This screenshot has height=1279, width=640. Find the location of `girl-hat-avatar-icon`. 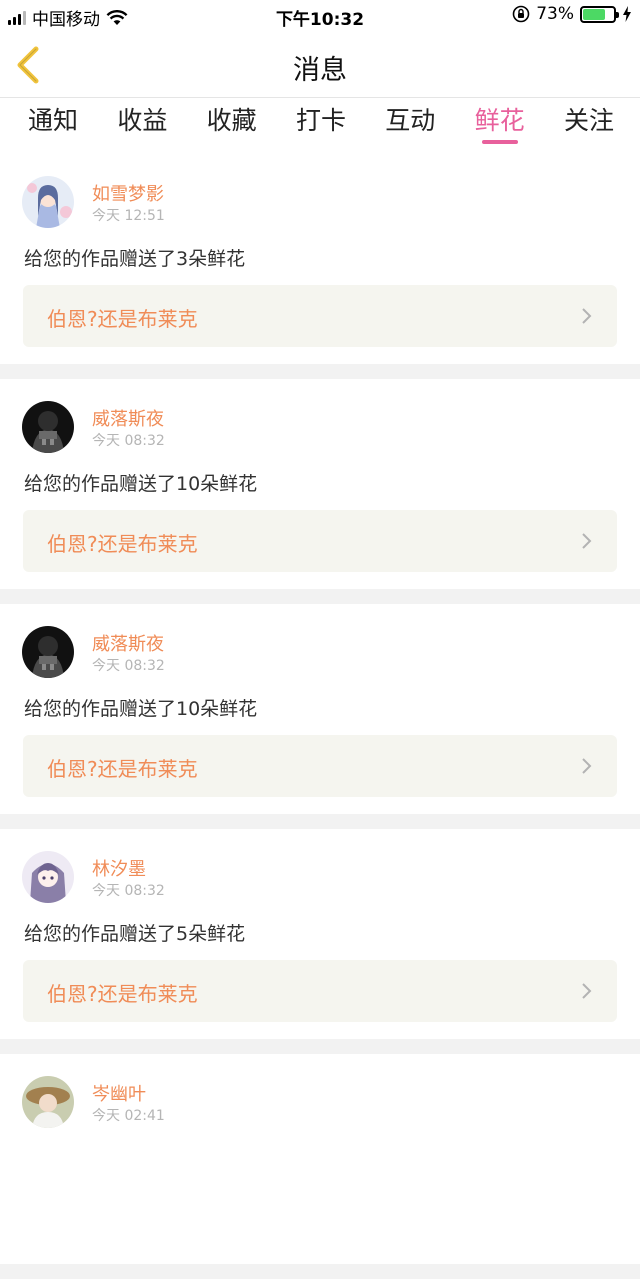

girl-hat-avatar-icon is located at coordinates (48, 1102).